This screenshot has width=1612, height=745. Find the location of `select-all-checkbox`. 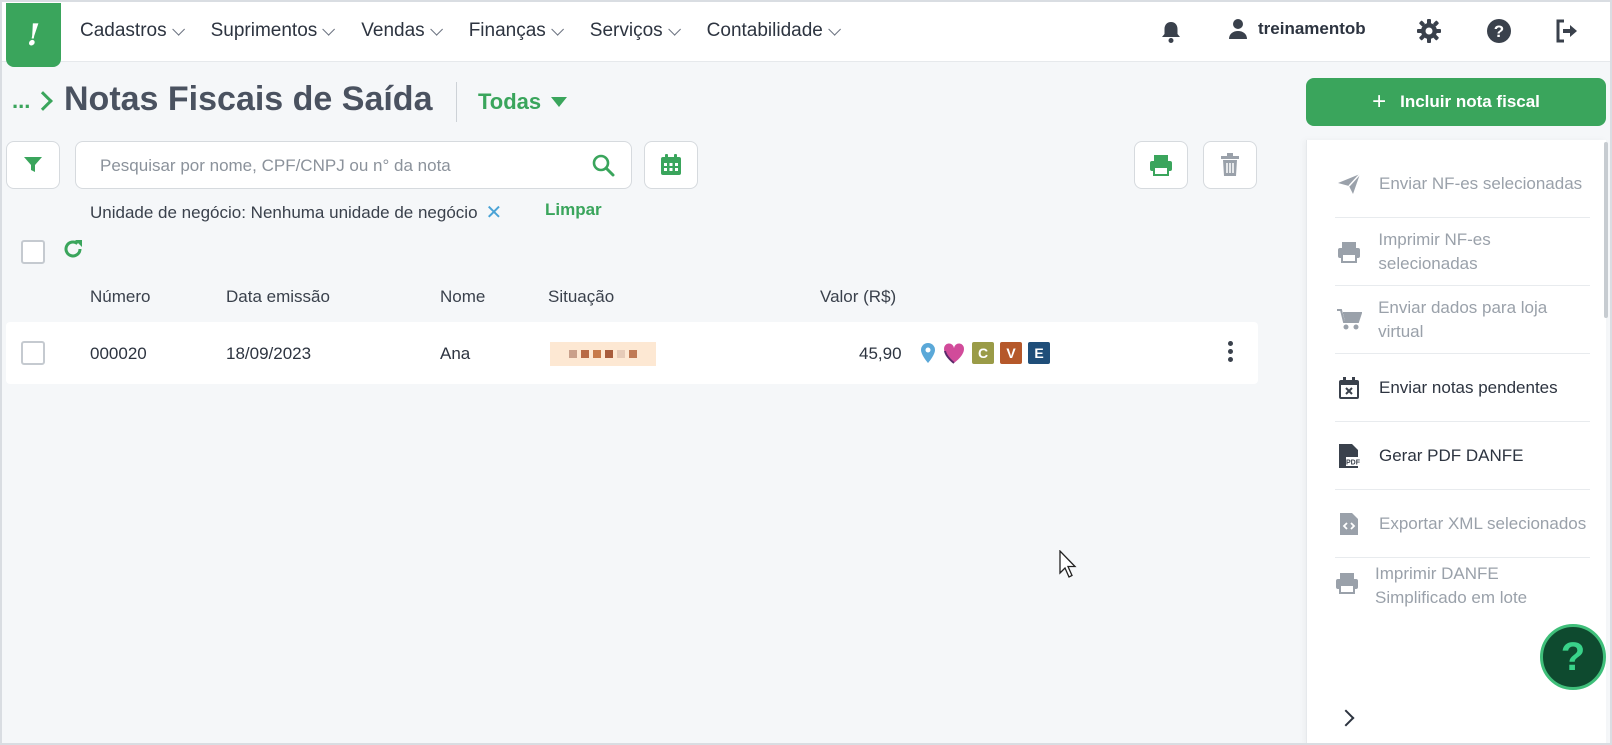

select-all-checkbox is located at coordinates (33, 252).